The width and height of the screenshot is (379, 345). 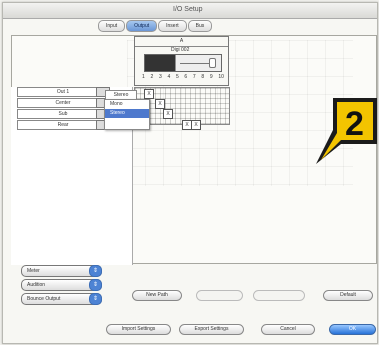 I want to click on bounce-output-select: Bounce Output ⇕, so click(x=61, y=299).